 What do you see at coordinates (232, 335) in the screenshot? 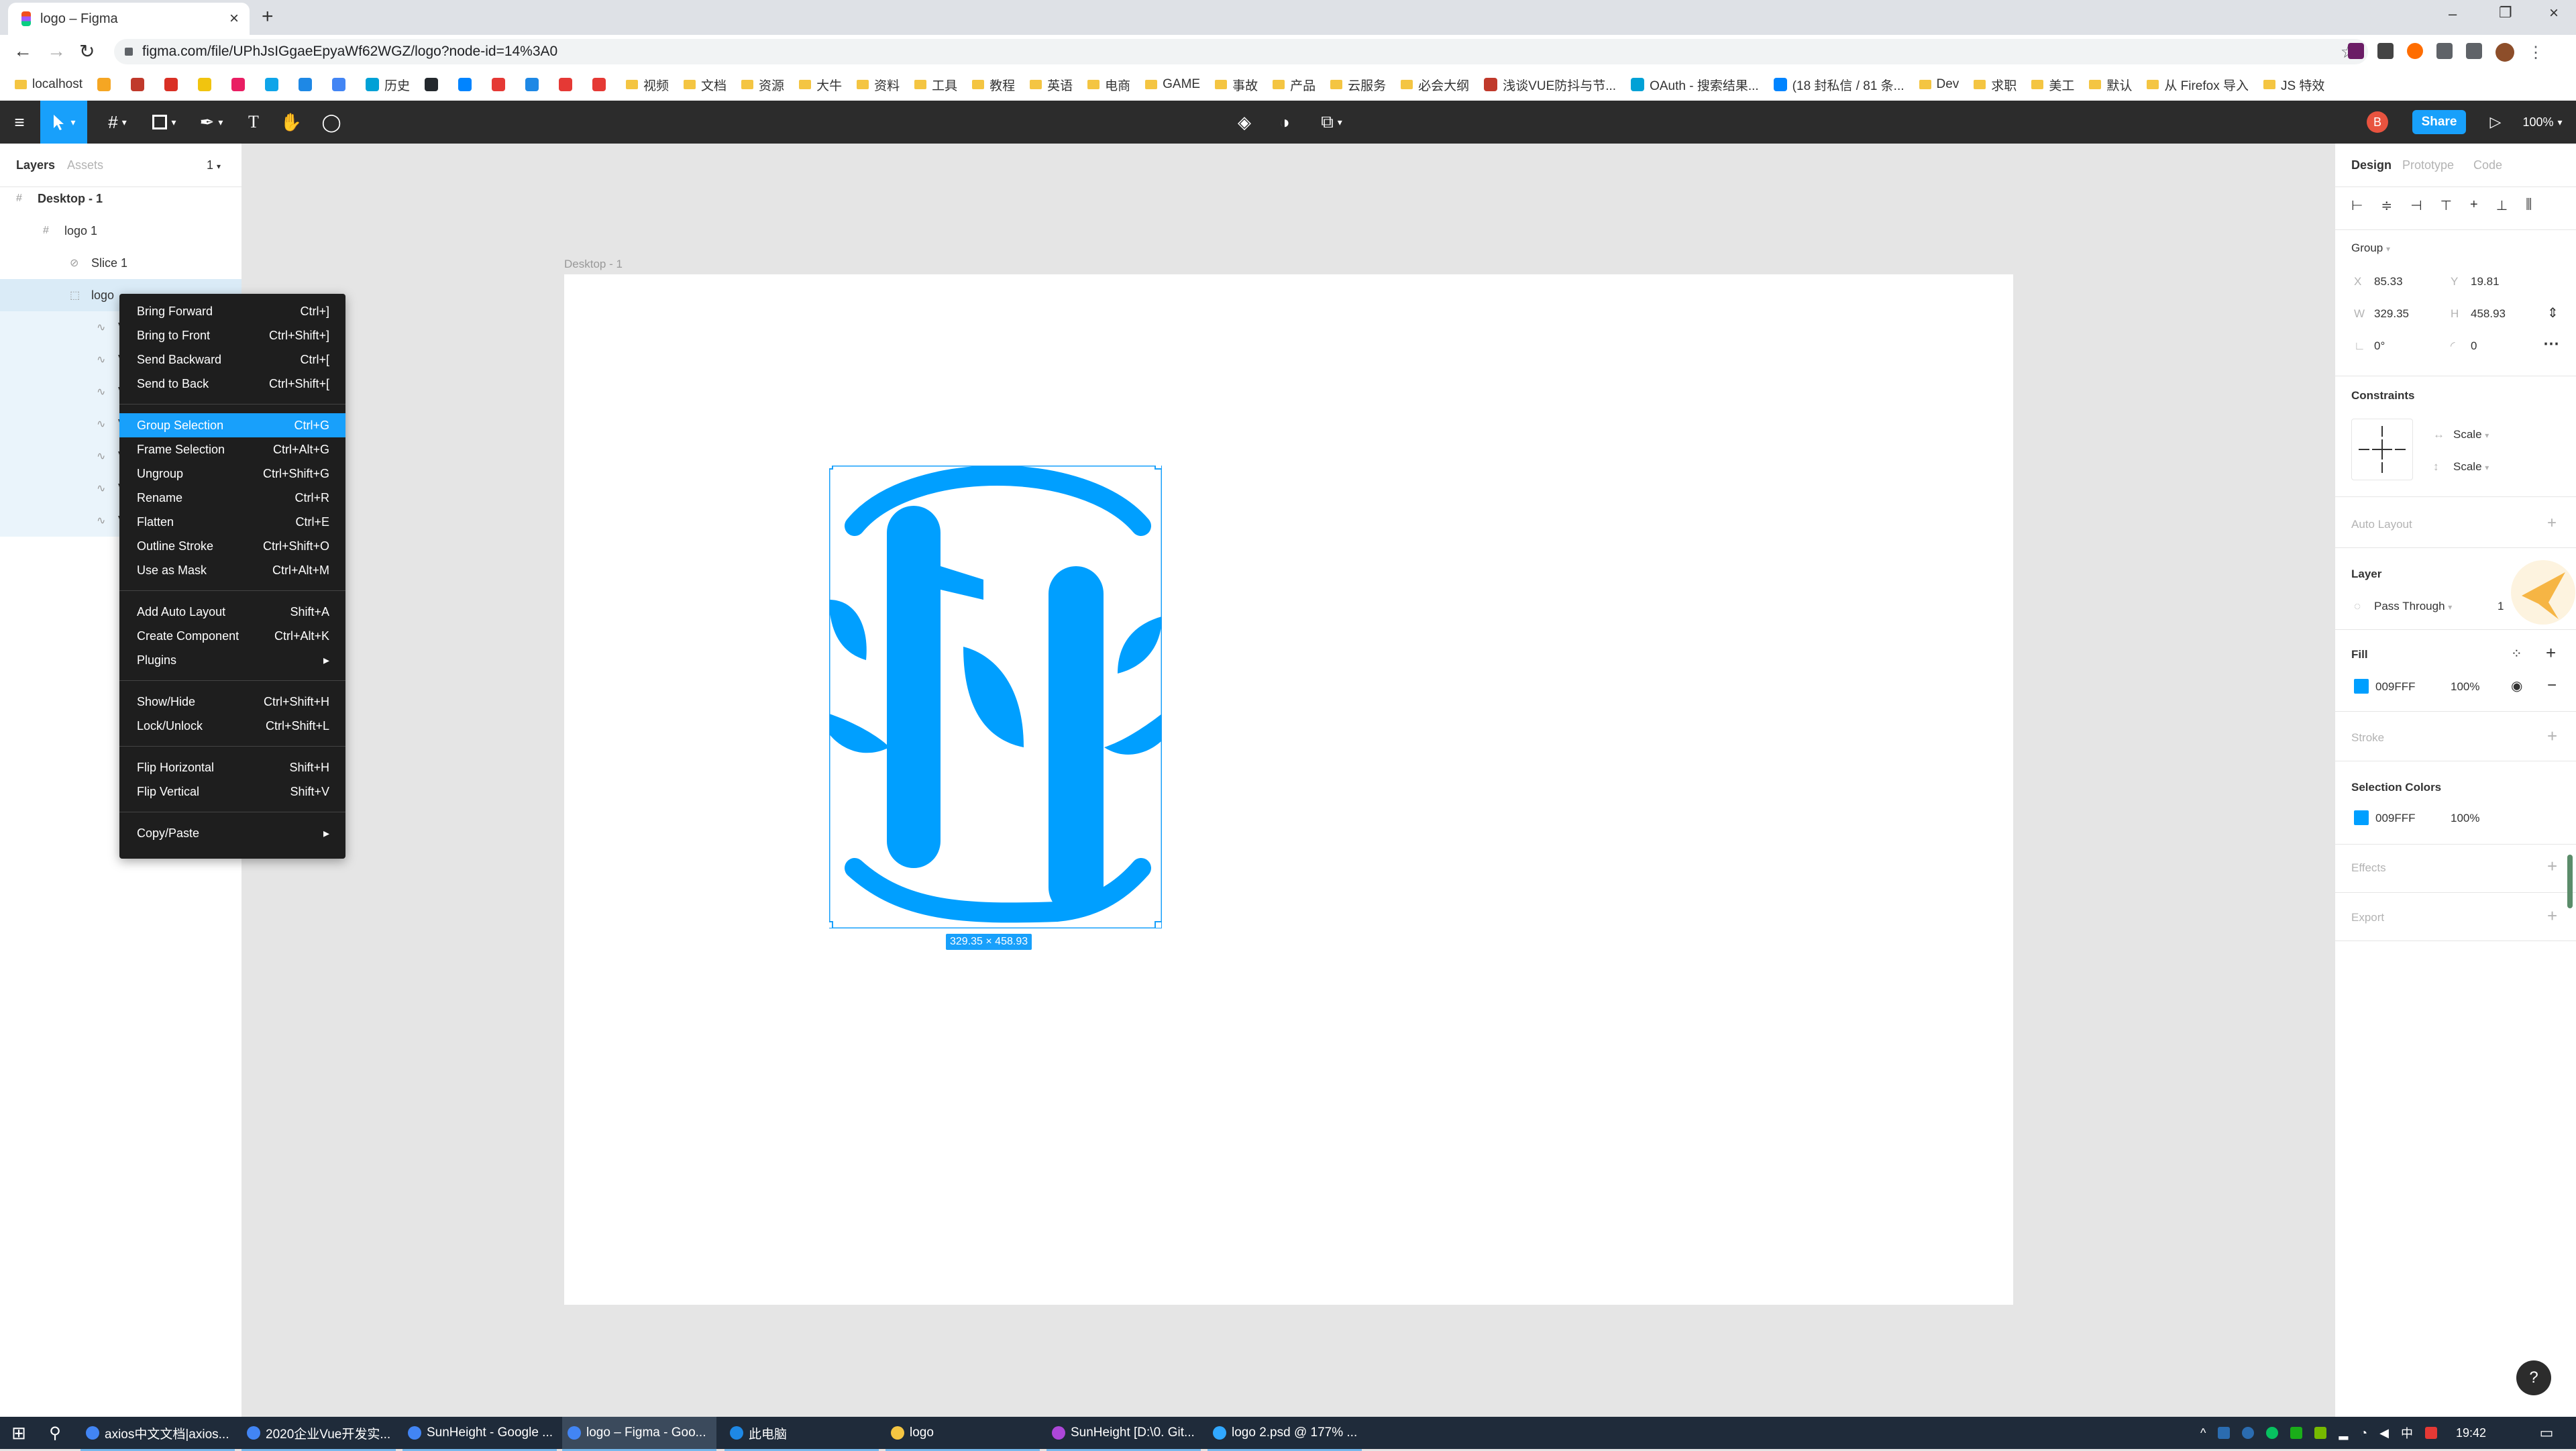
I see `menu-item: Bring to Front Ctrl+Shift+]` at bounding box center [232, 335].